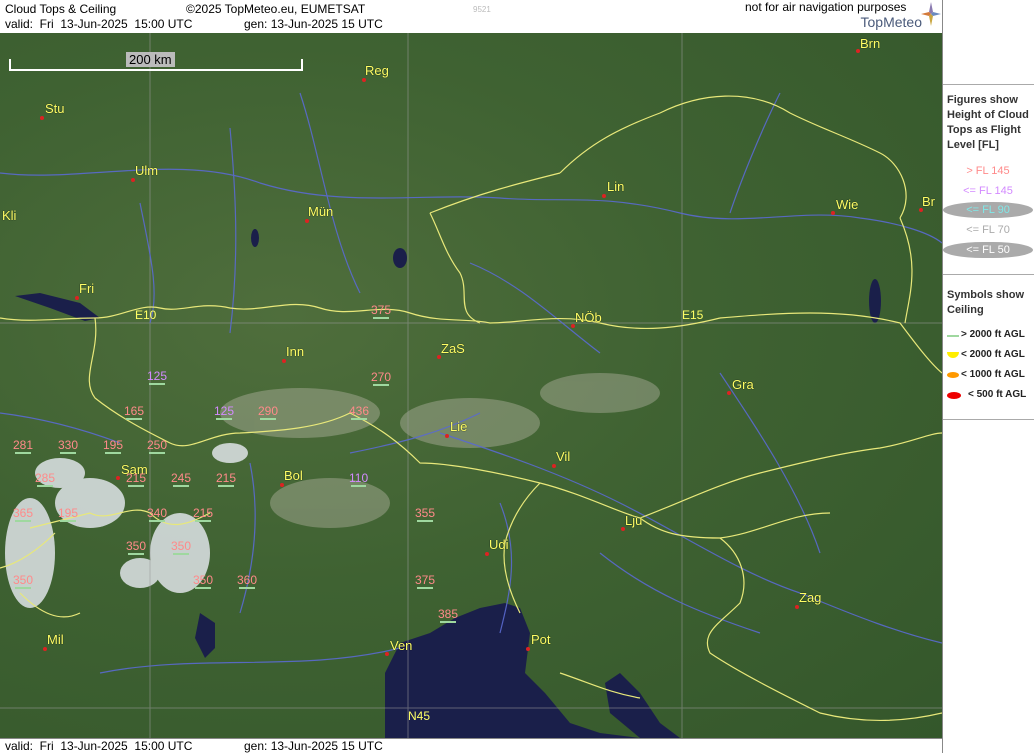 This screenshot has height=754, width=1034. What do you see at coordinates (134, 412) in the screenshot?
I see `flight-level-label: 165` at bounding box center [134, 412].